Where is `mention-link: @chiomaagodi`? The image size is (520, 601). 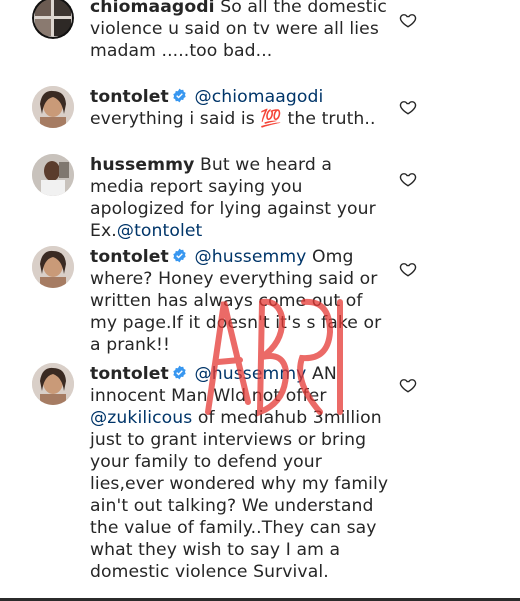 mention-link: @chiomaagodi is located at coordinates (258, 97).